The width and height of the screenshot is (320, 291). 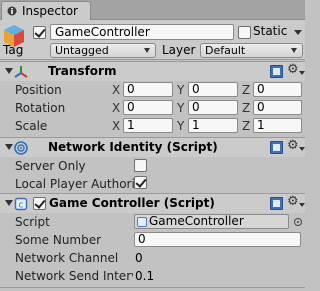 I want to click on tag-dropdown: Untagged, so click(x=103, y=50).